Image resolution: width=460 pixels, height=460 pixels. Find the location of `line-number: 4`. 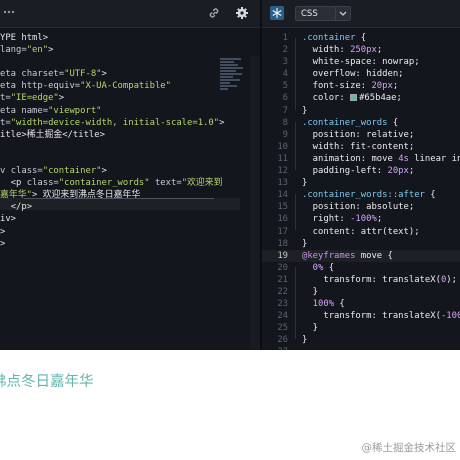

line-number: 4 is located at coordinates (285, 74).